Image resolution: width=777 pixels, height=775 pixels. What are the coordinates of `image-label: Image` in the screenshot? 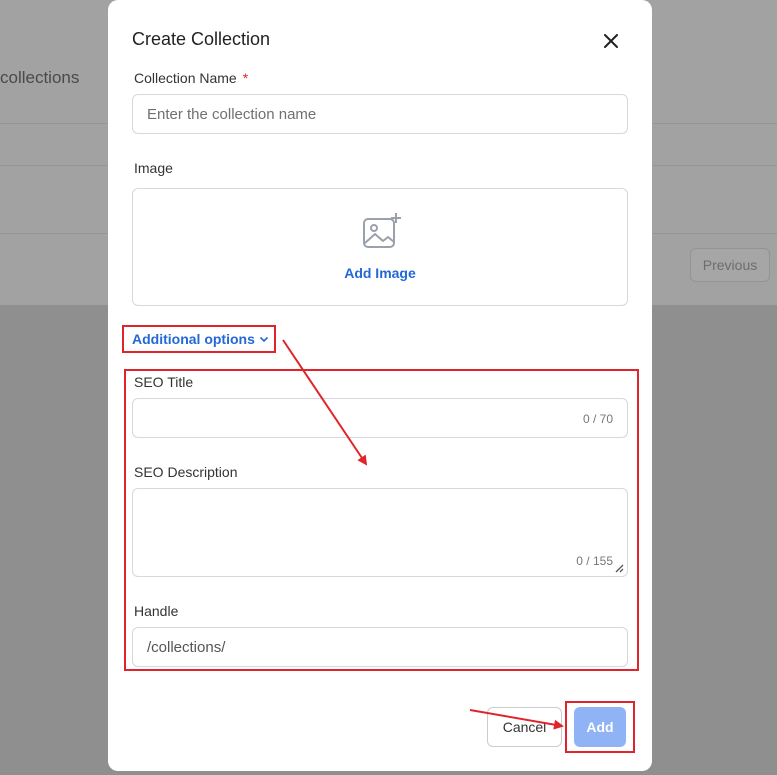 It's located at (153, 168).